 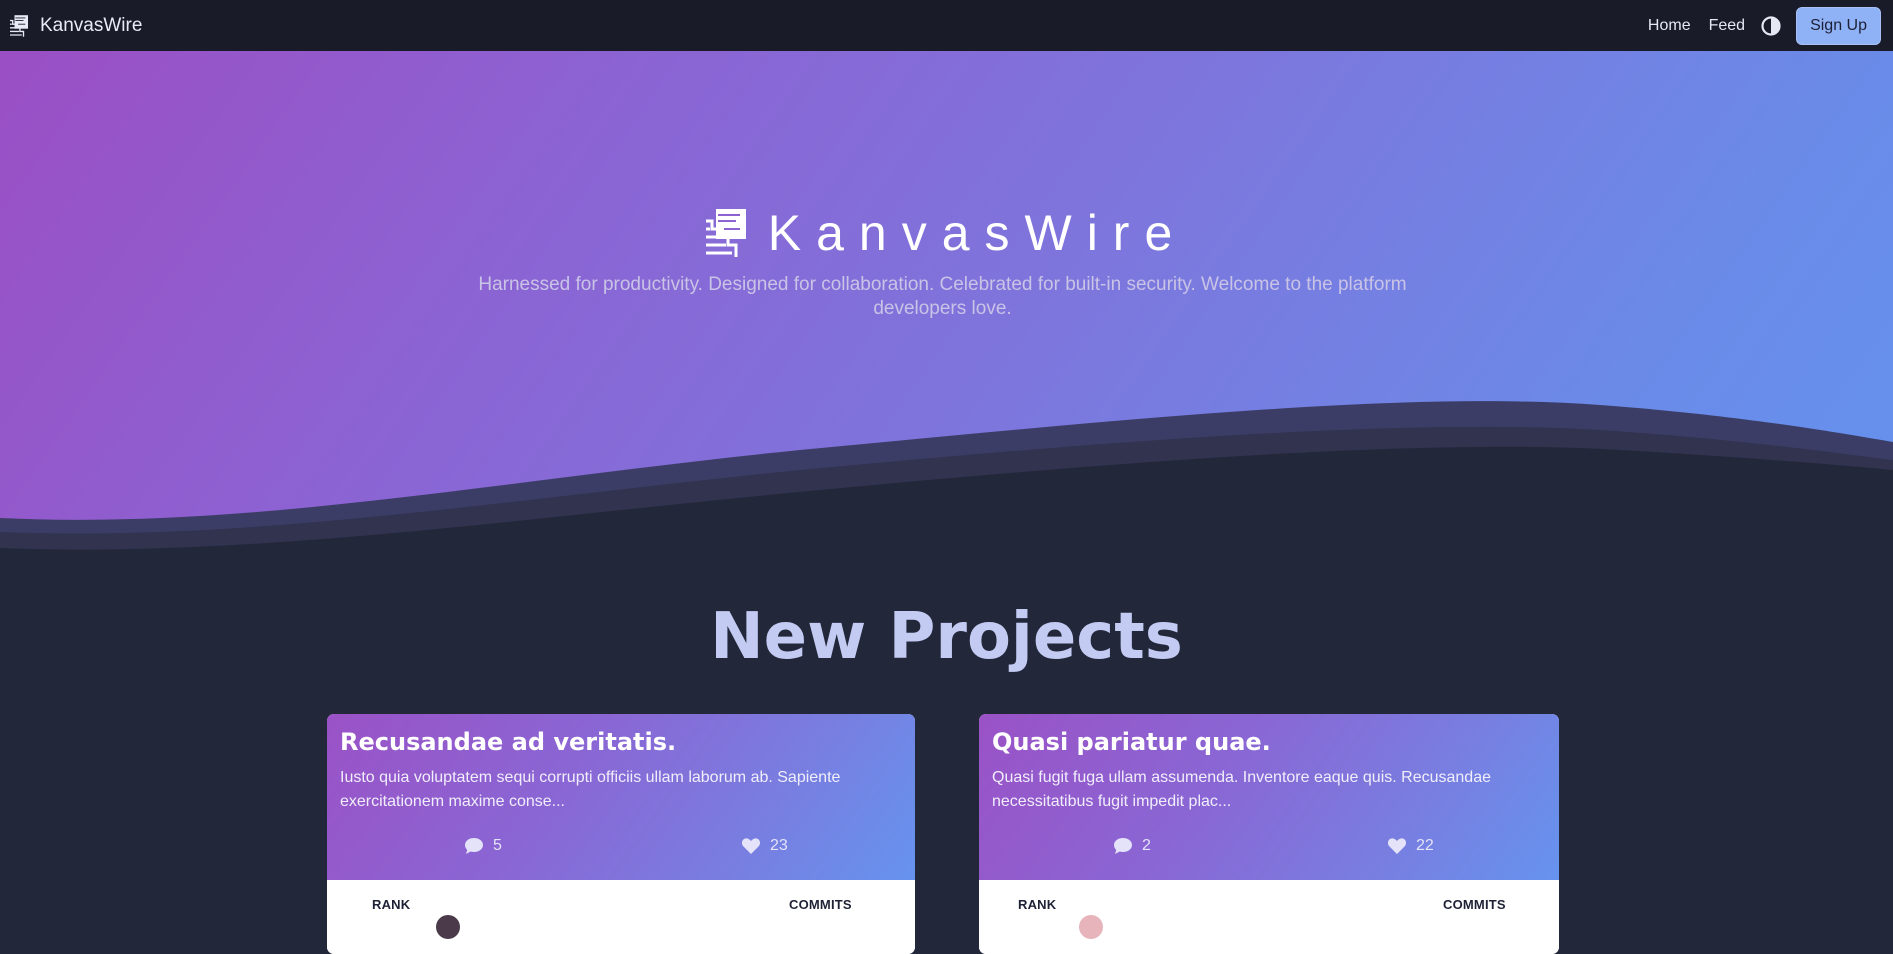 I want to click on likes-stat: 22, so click(x=1410, y=846).